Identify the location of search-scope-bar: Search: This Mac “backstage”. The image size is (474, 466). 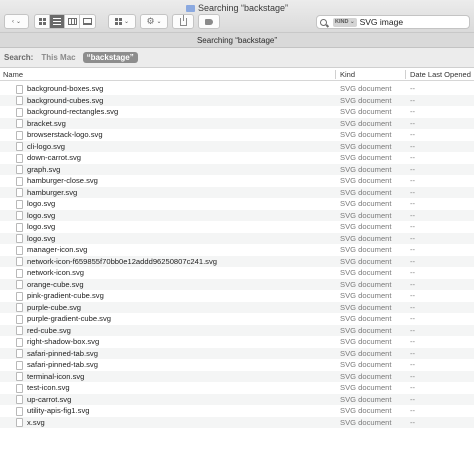
(237, 58).